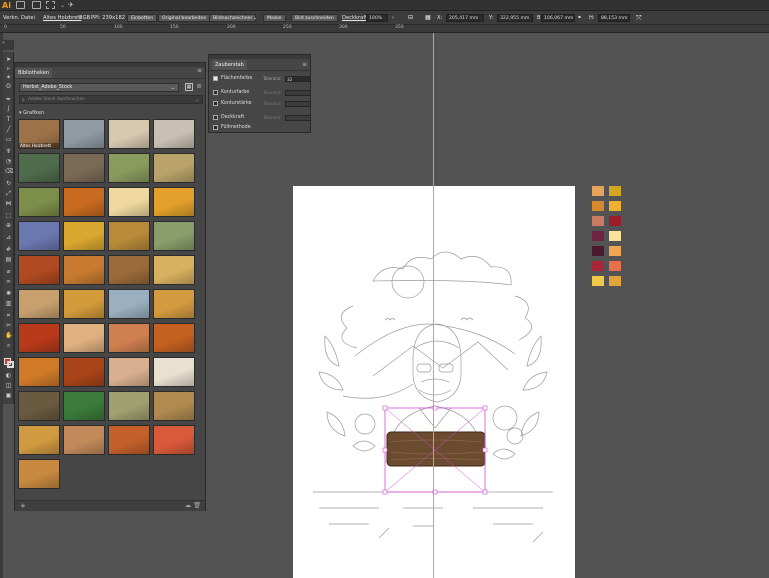 The image size is (769, 578). Describe the element at coordinates (261, 128) in the screenshot. I see `blending-mode-option: Füllmethode` at that location.